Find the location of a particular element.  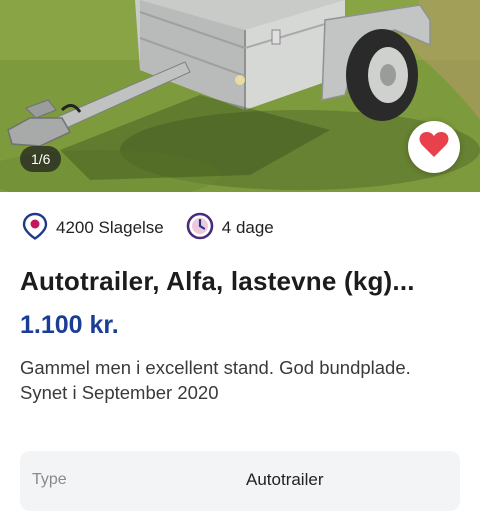

location-pin-icon is located at coordinates (35, 228).